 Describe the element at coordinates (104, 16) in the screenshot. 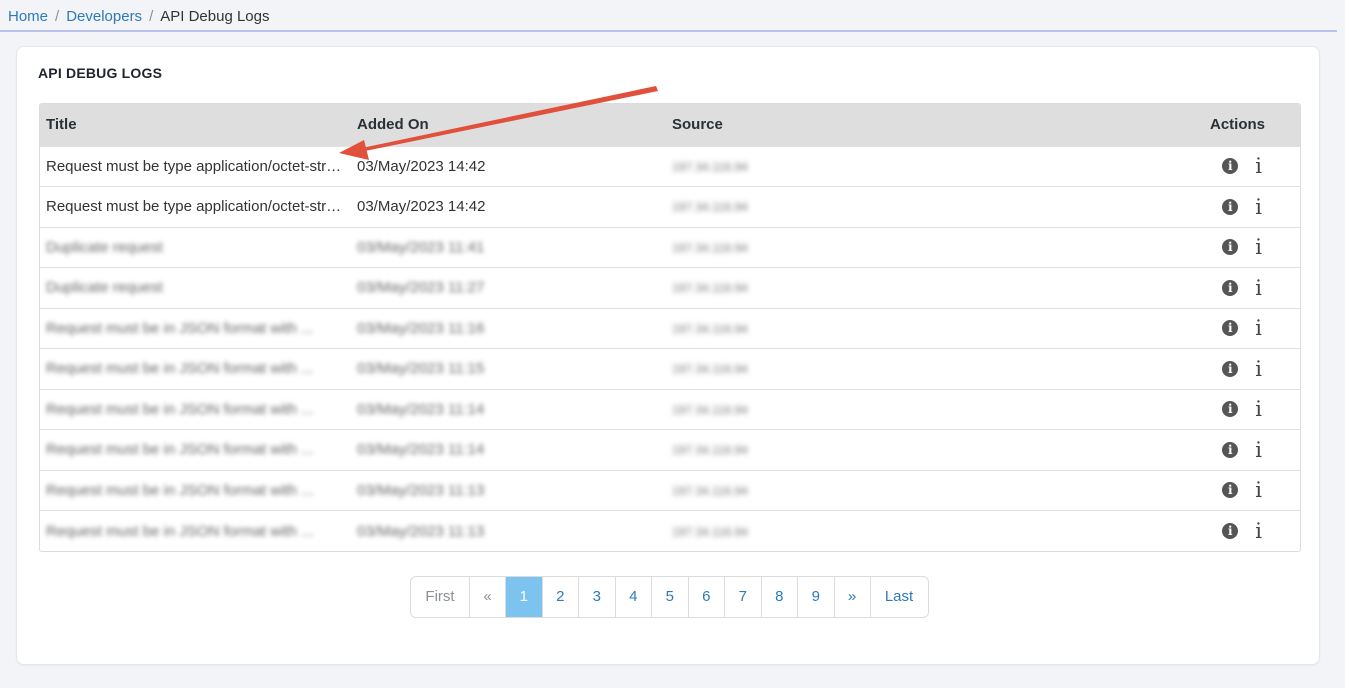

I see `breadcrumb-developers-link: Developers` at that location.